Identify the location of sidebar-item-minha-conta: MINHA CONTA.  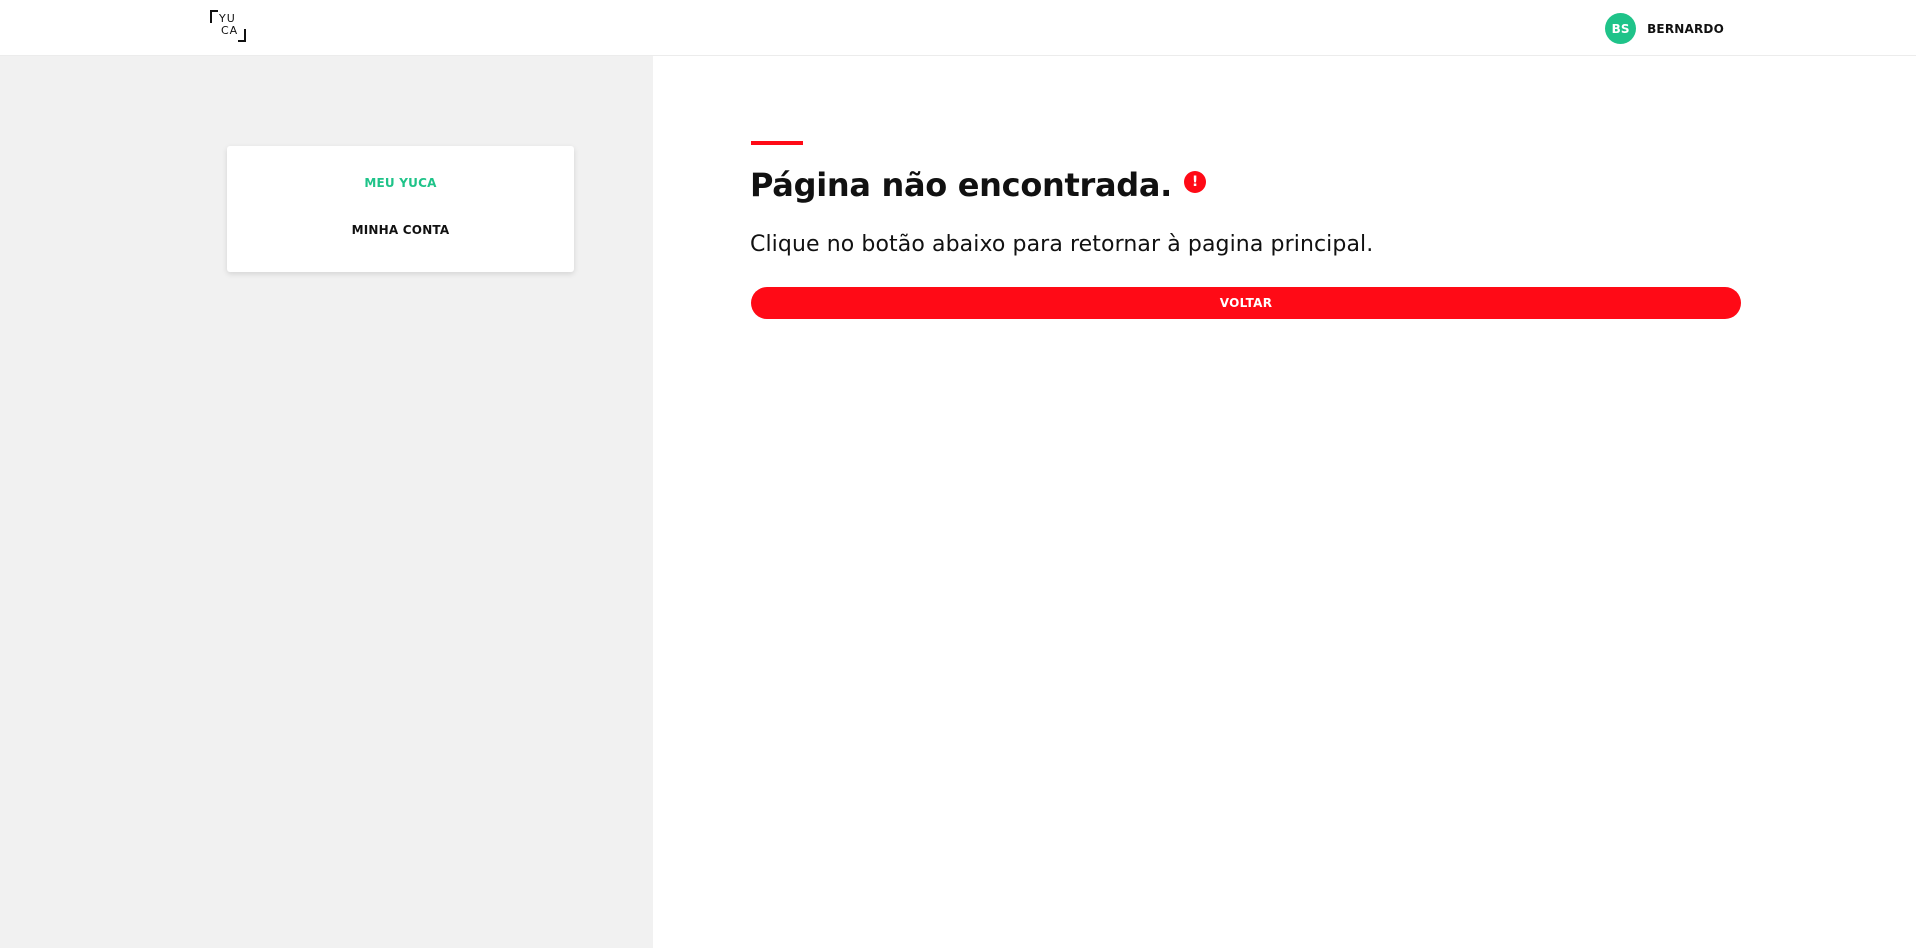
(400, 230).